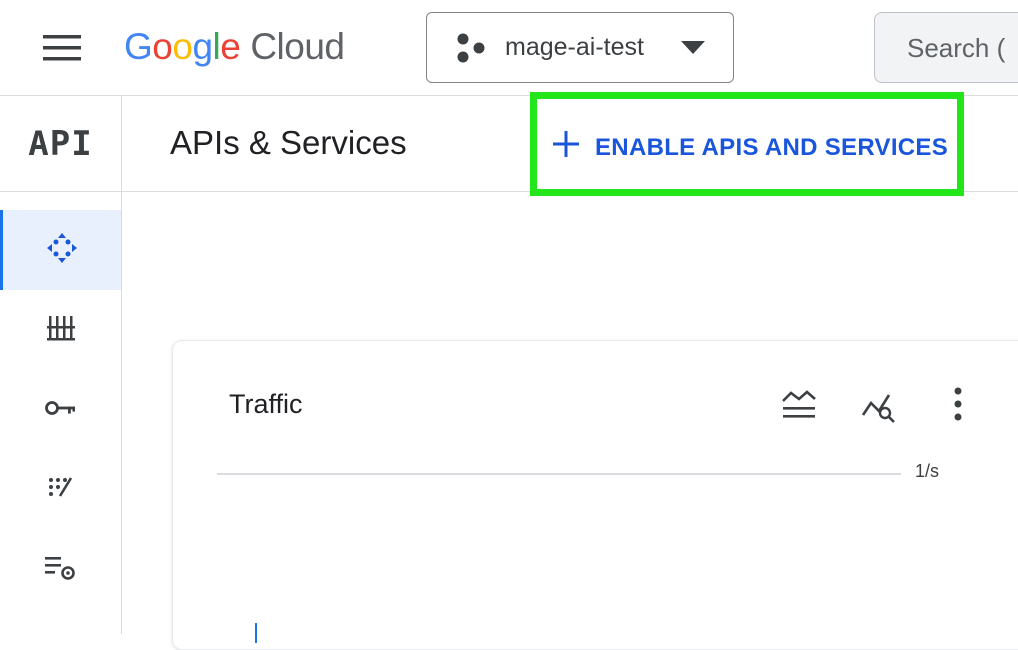  I want to click on rail-header: API, so click(60, 144).